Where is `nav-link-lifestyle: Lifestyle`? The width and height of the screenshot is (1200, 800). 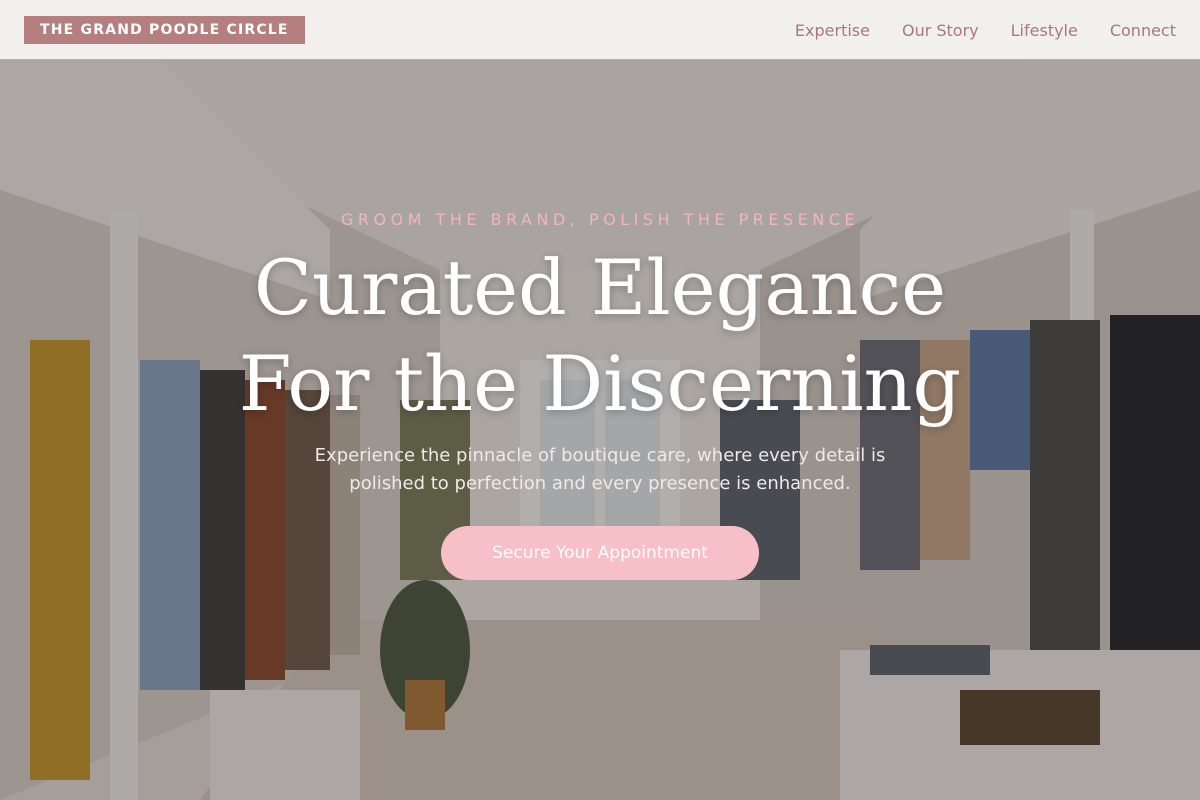
nav-link-lifestyle: Lifestyle is located at coordinates (1044, 30).